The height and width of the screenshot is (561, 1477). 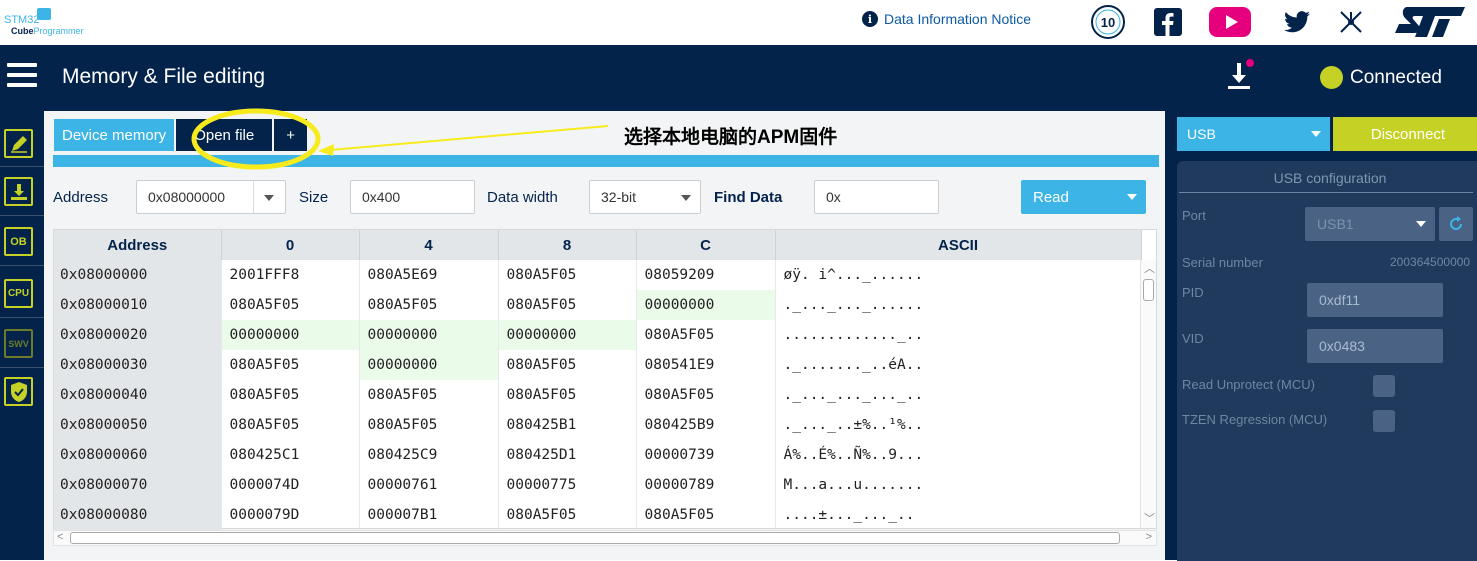 I want to click on port-label: Port, so click(x=1194, y=215).